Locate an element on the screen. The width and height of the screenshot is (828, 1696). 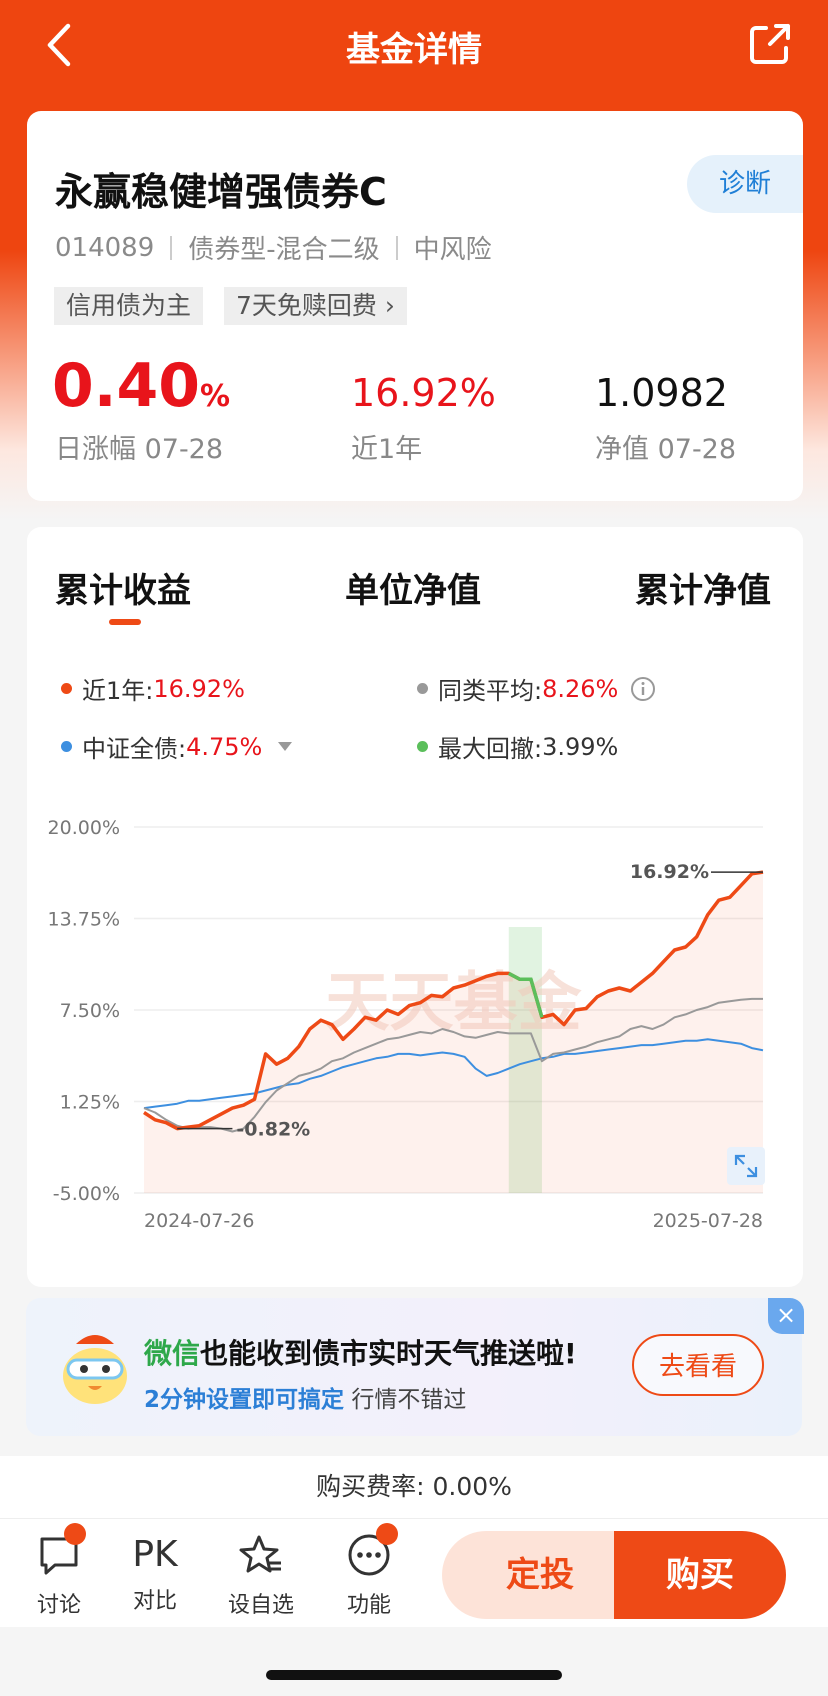
home-indicator is located at coordinates (414, 1675).